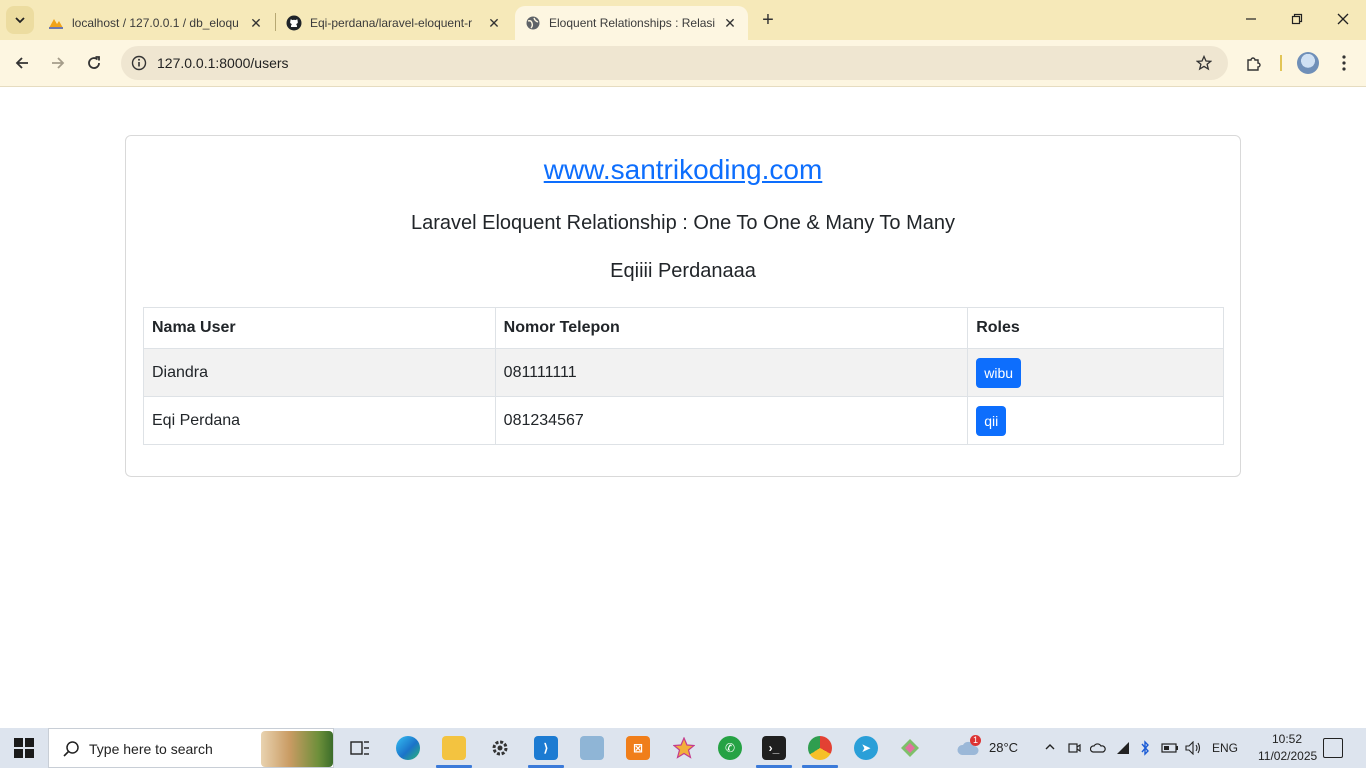  I want to click on whatsapp-icon: ✆, so click(730, 748).